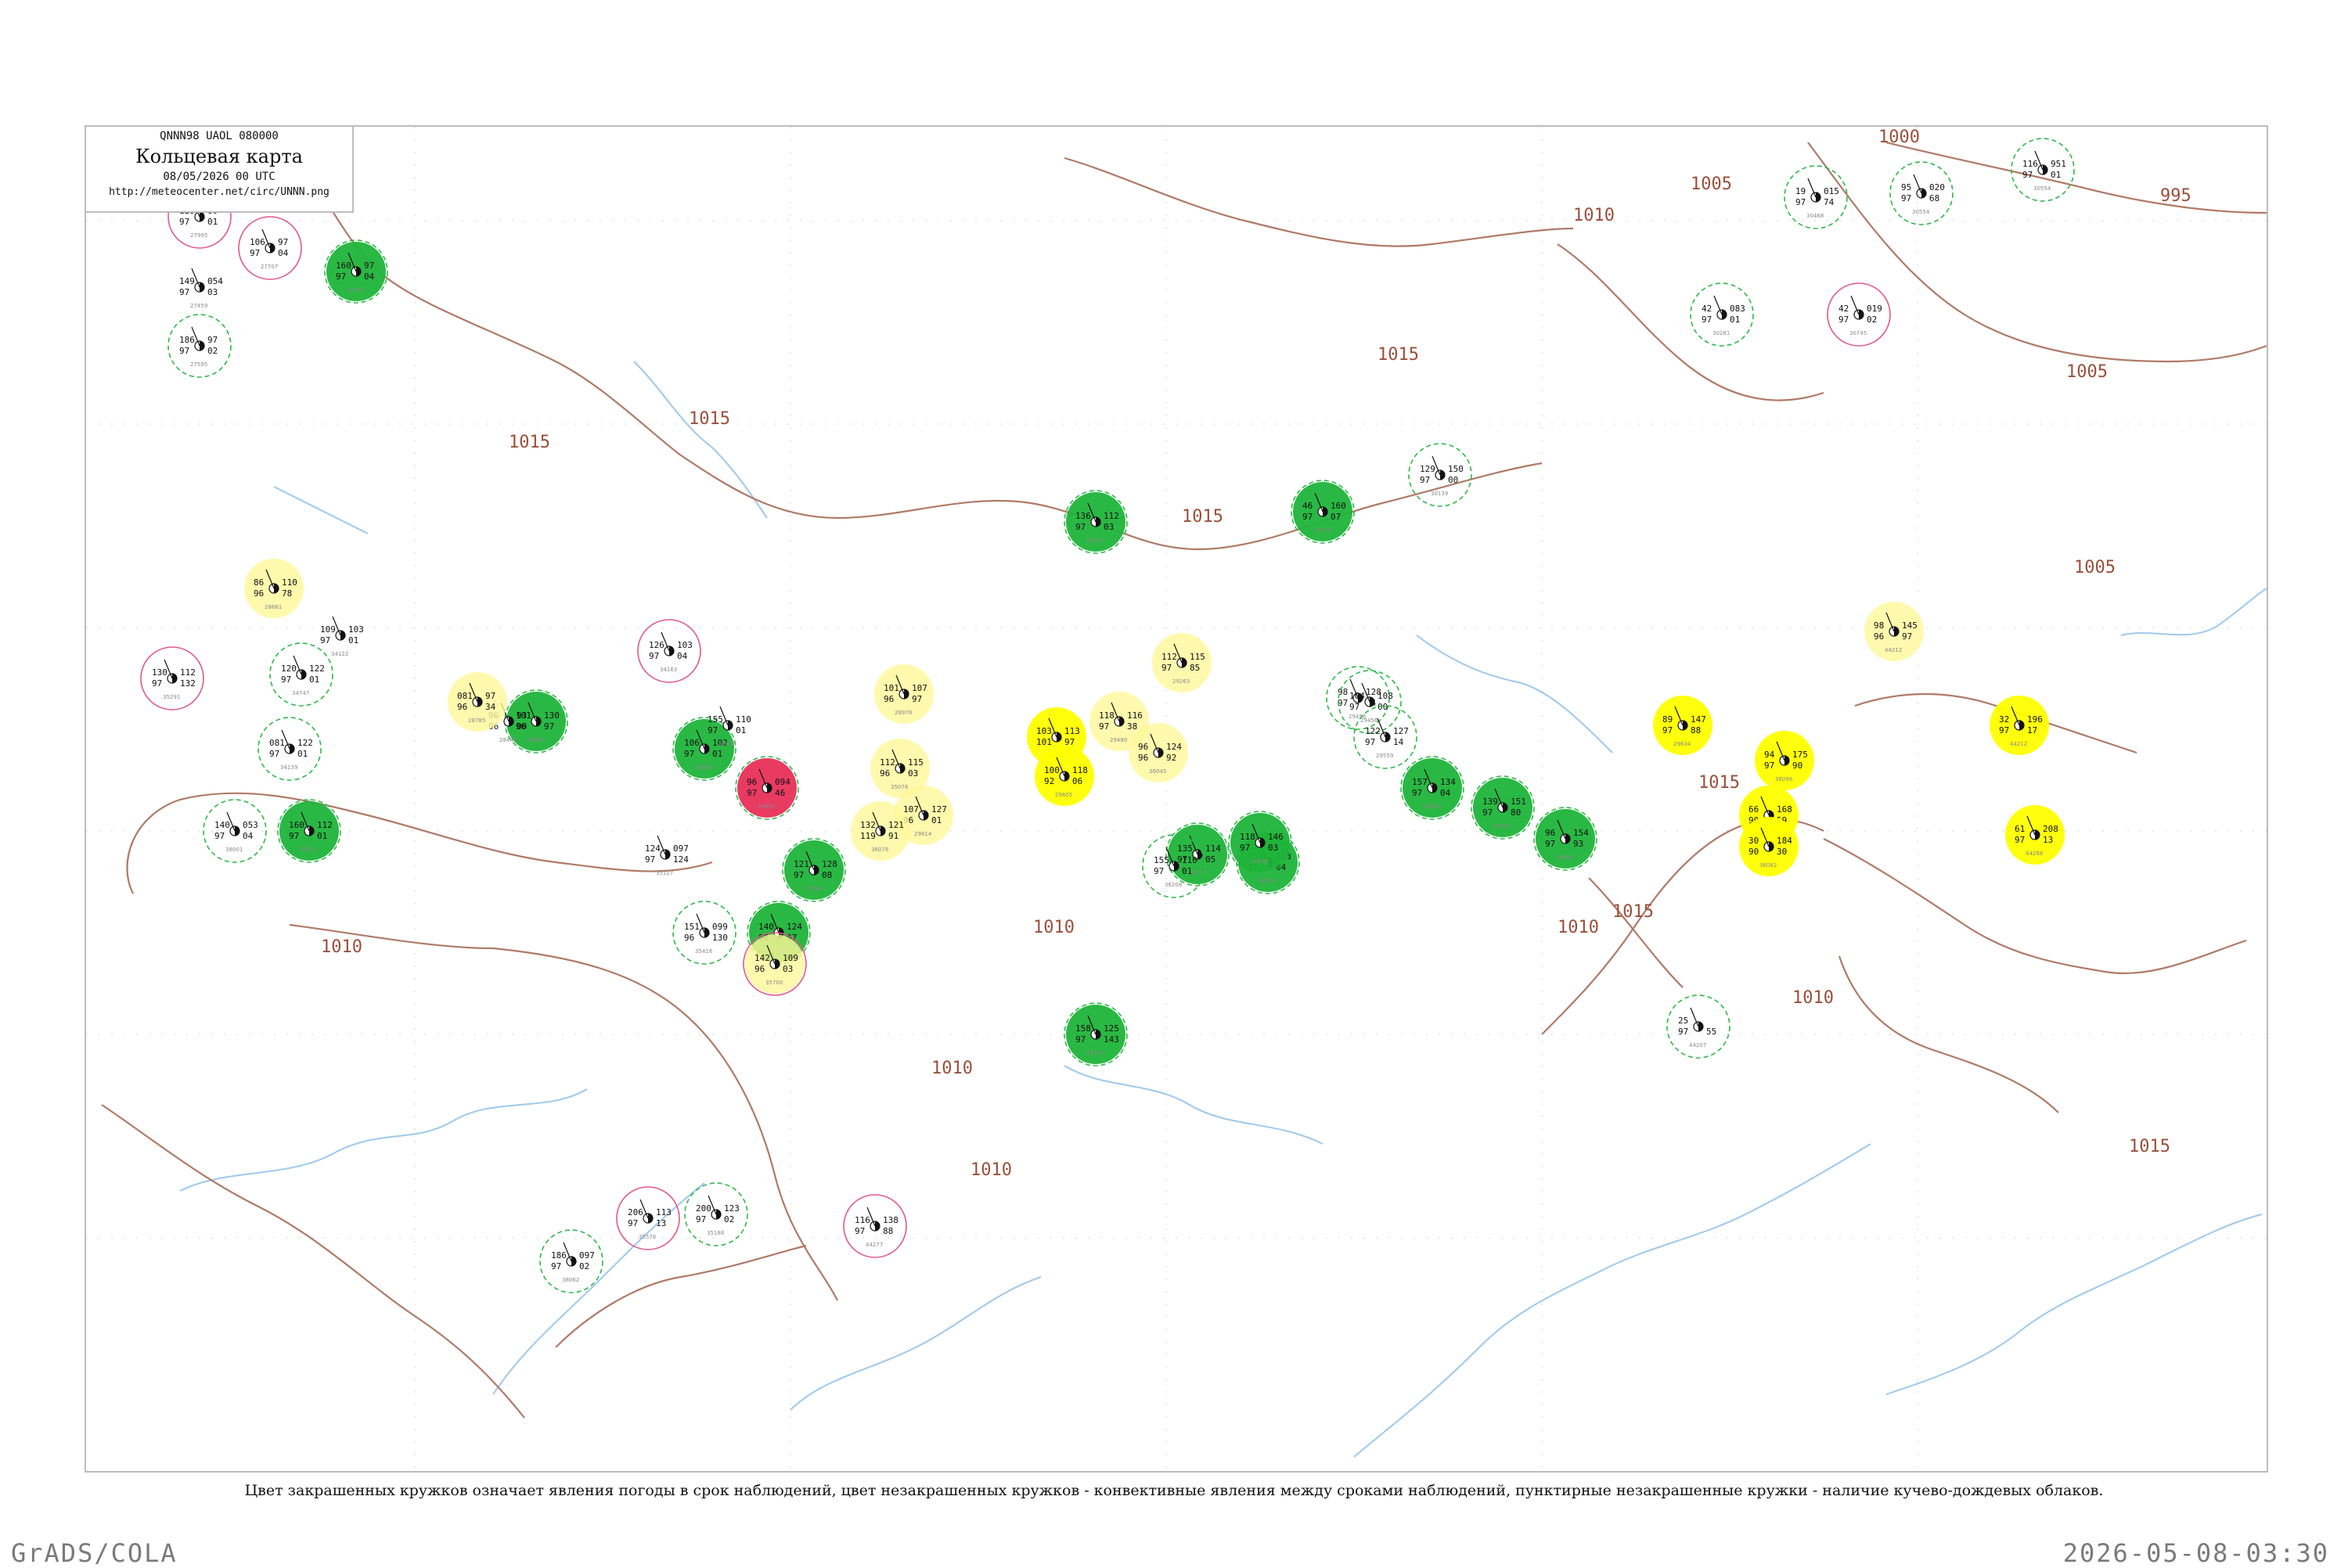 The image size is (2348, 1568). Describe the element at coordinates (681, 860) in the screenshot. I see `station-value-w: 124` at that location.